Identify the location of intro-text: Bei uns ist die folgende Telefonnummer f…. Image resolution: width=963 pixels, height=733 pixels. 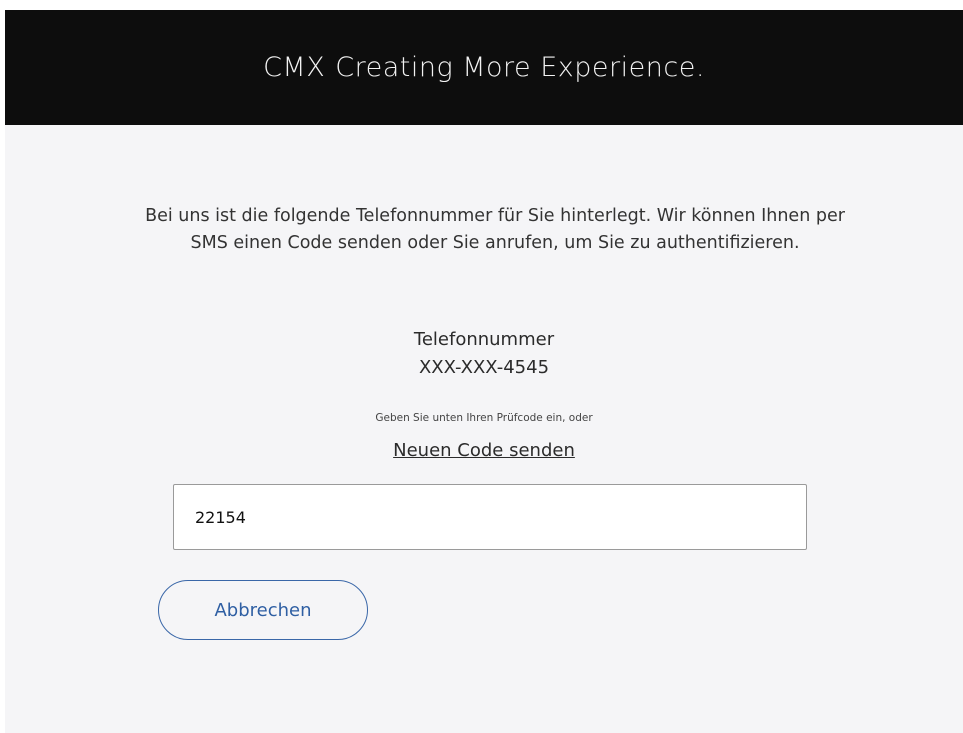
(495, 229).